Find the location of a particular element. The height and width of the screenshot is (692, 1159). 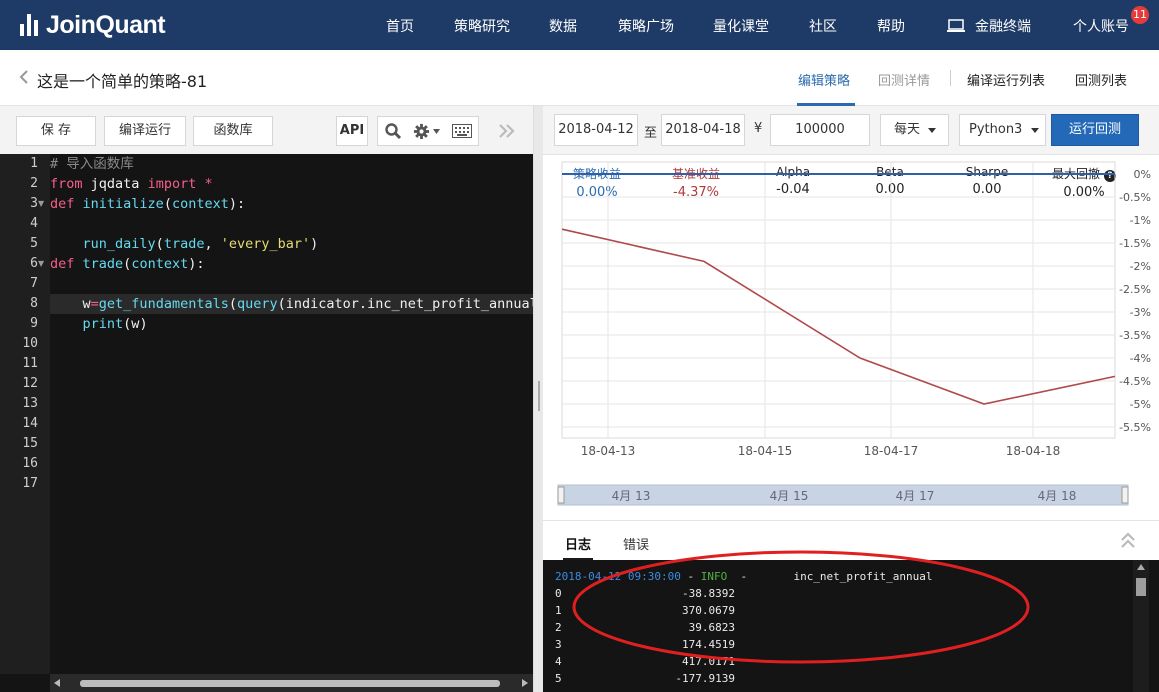

code-line: from jqdata import * is located at coordinates (131, 184).